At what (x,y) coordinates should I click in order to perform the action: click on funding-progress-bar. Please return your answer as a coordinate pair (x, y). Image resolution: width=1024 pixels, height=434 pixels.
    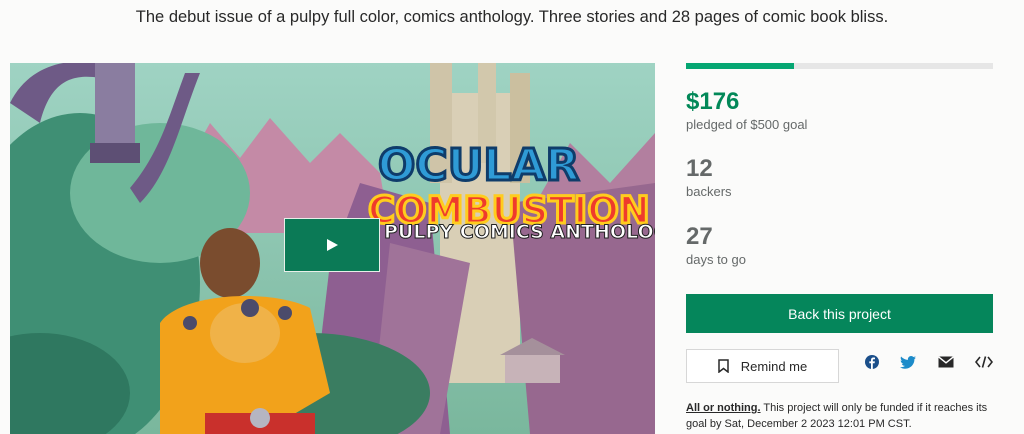
    Looking at the image, I should click on (839, 66).